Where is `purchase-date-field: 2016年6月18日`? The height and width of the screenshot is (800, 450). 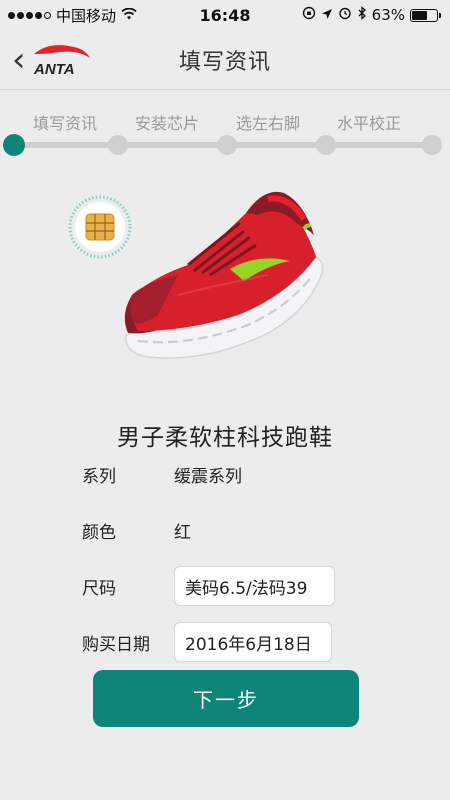
purchase-date-field: 2016年6月18日 is located at coordinates (253, 642).